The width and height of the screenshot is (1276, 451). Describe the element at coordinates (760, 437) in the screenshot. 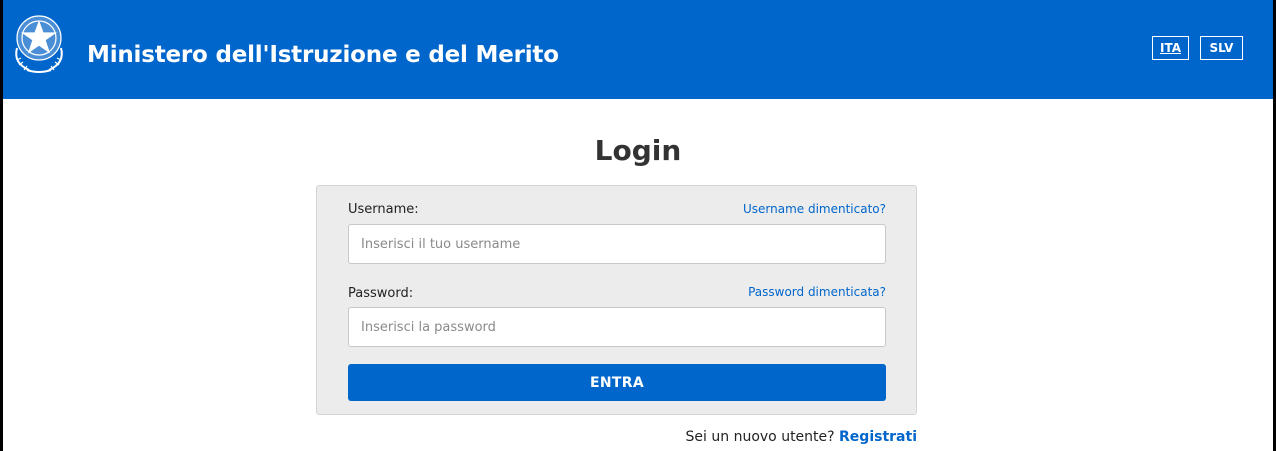

I see `register-prompt: Sei un nuovo utente?` at that location.